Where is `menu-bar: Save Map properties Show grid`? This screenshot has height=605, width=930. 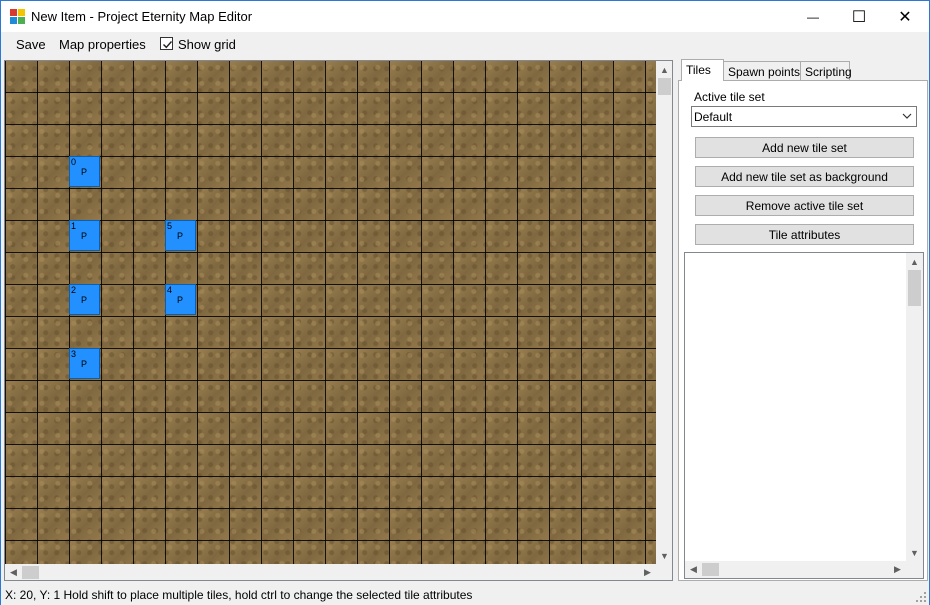 menu-bar: Save Map properties Show grid is located at coordinates (465, 44).